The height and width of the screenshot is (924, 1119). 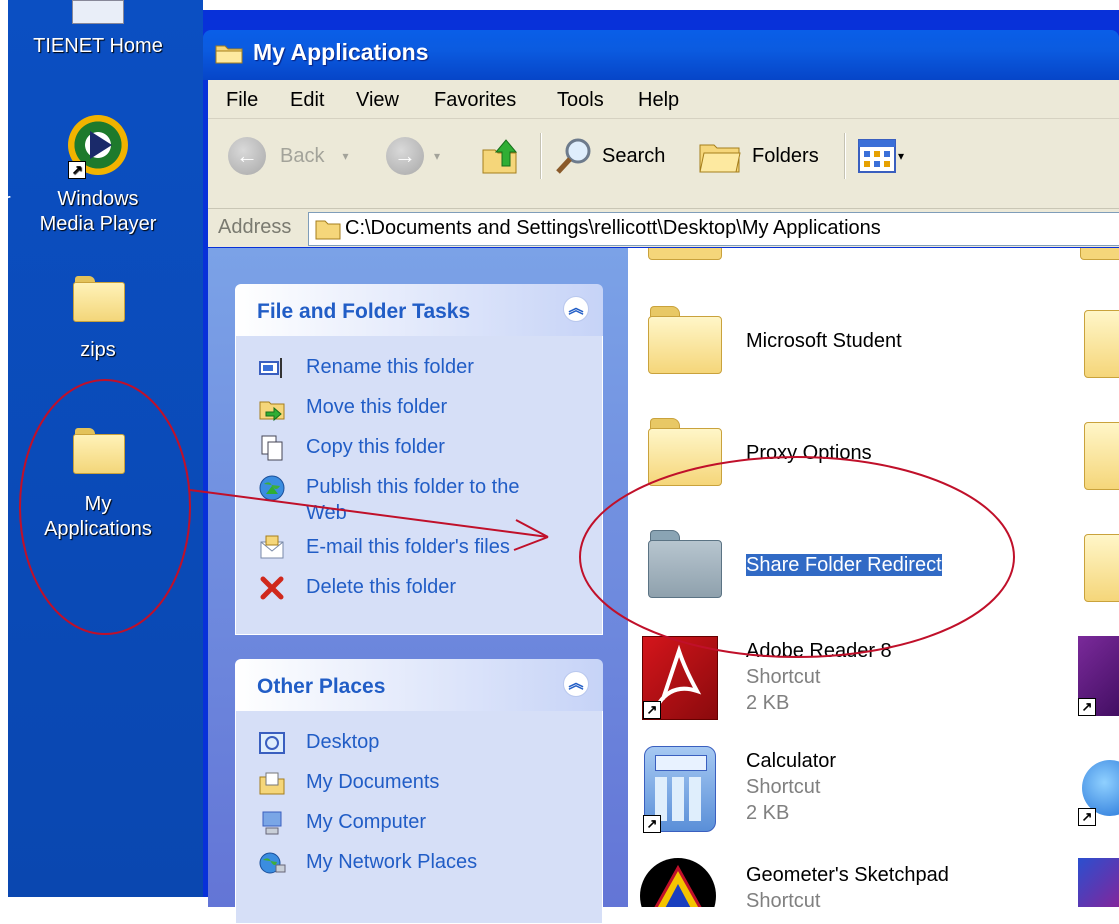 I want to click on desktop-icon-label: My, so click(x=98, y=504).